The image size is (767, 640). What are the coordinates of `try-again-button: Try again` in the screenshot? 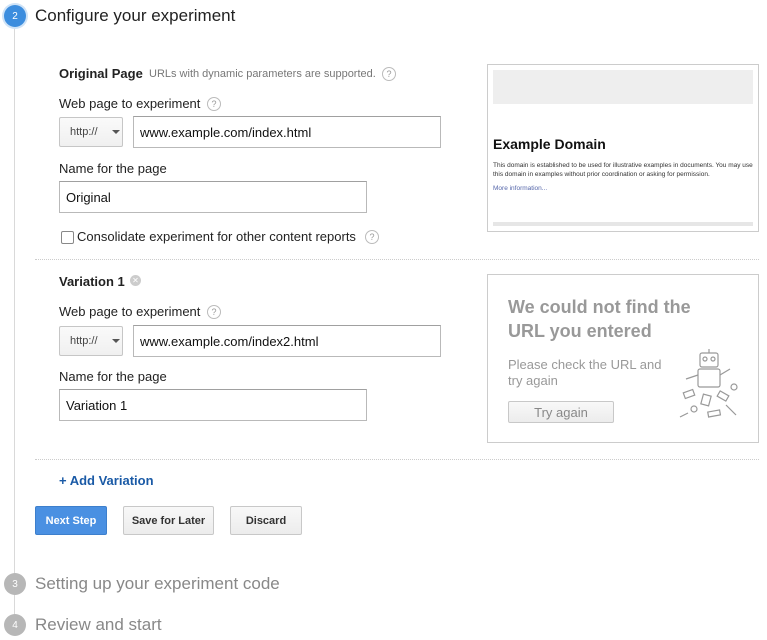 It's located at (561, 412).